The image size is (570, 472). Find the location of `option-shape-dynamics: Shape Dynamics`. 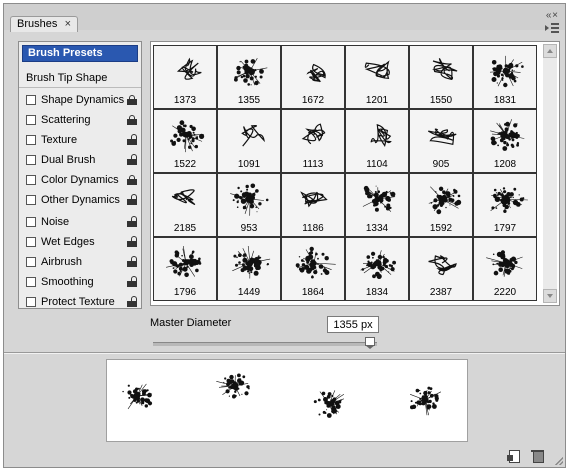

option-shape-dynamics: Shape Dynamics is located at coordinates (80, 100).